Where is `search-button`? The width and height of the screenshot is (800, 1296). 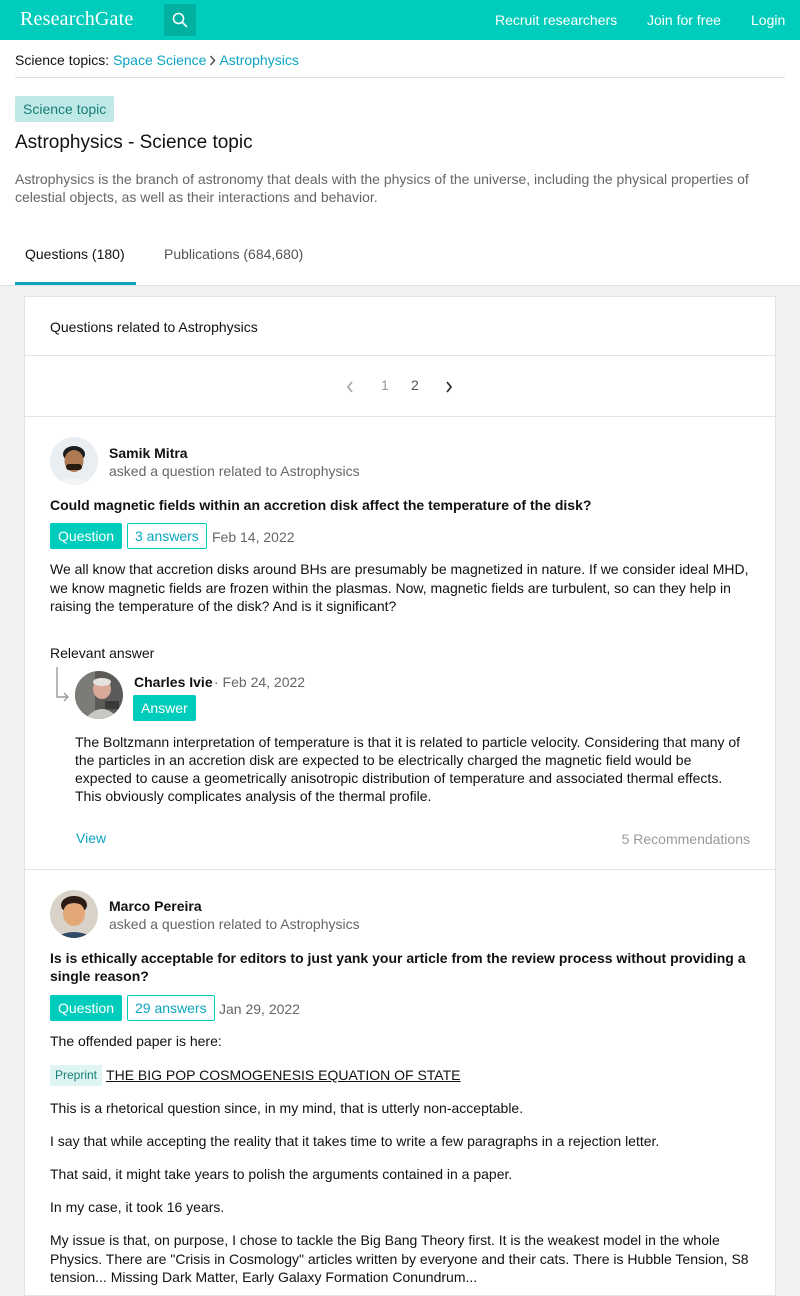
search-button is located at coordinates (180, 20).